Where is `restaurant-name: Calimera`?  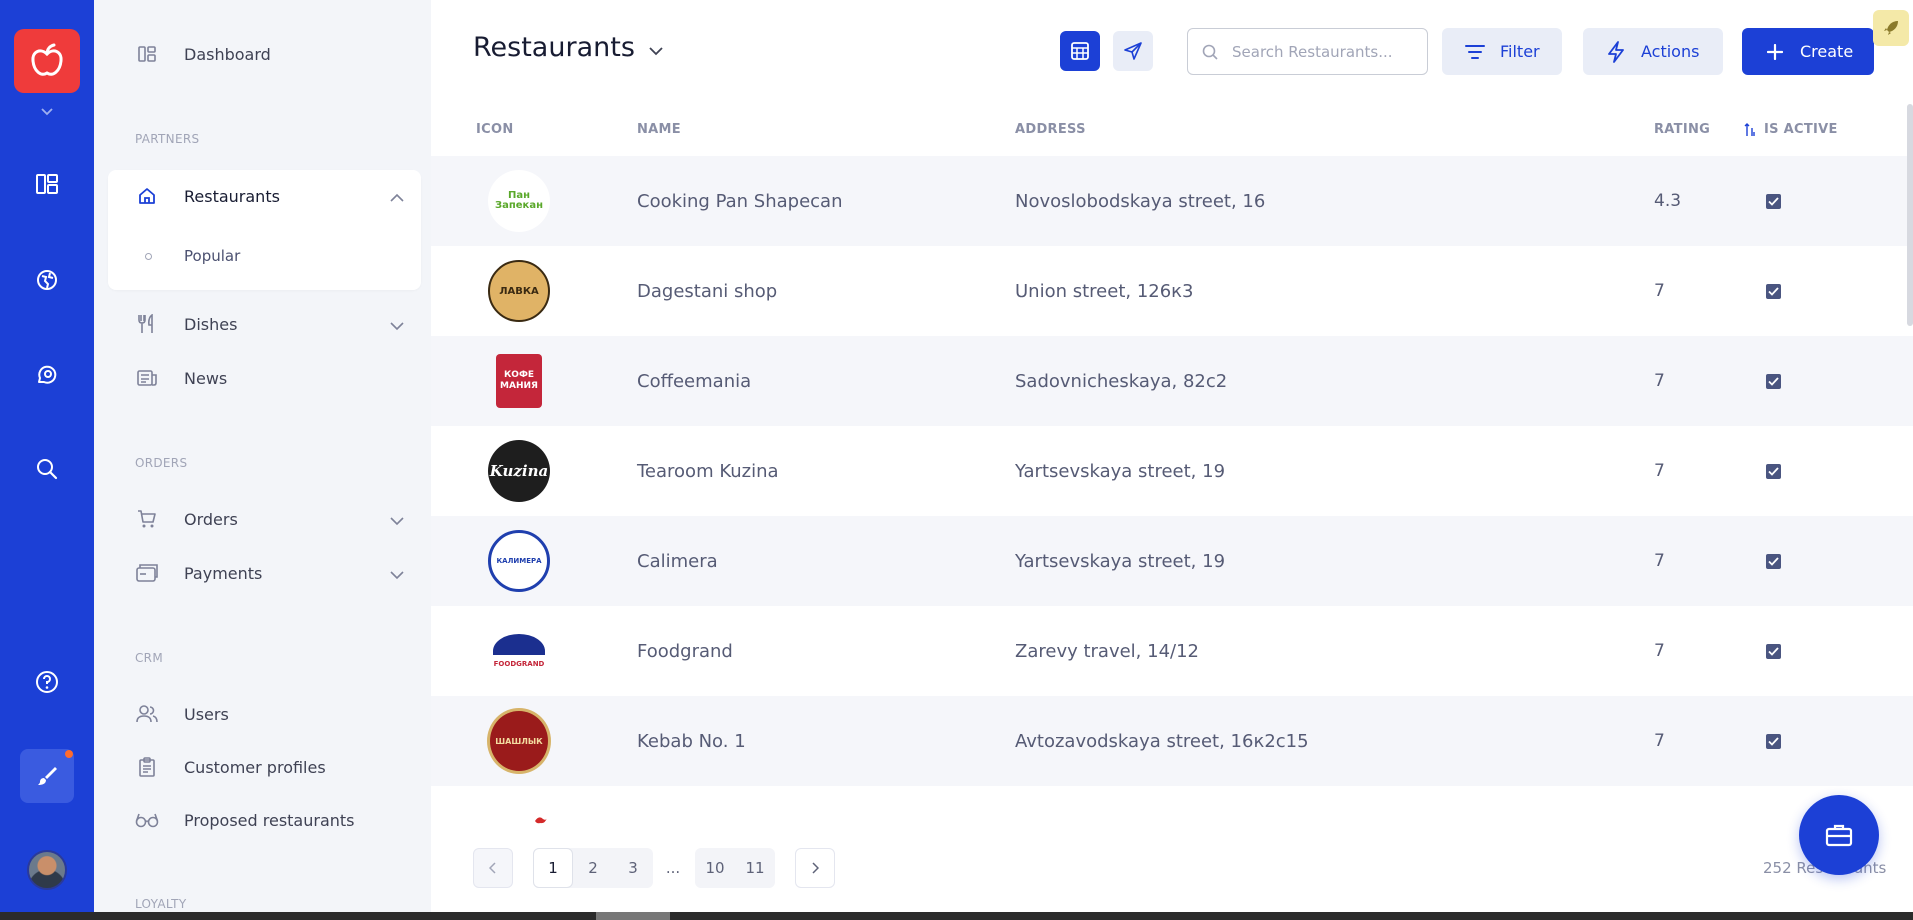
restaurant-name: Calimera is located at coordinates (677, 561).